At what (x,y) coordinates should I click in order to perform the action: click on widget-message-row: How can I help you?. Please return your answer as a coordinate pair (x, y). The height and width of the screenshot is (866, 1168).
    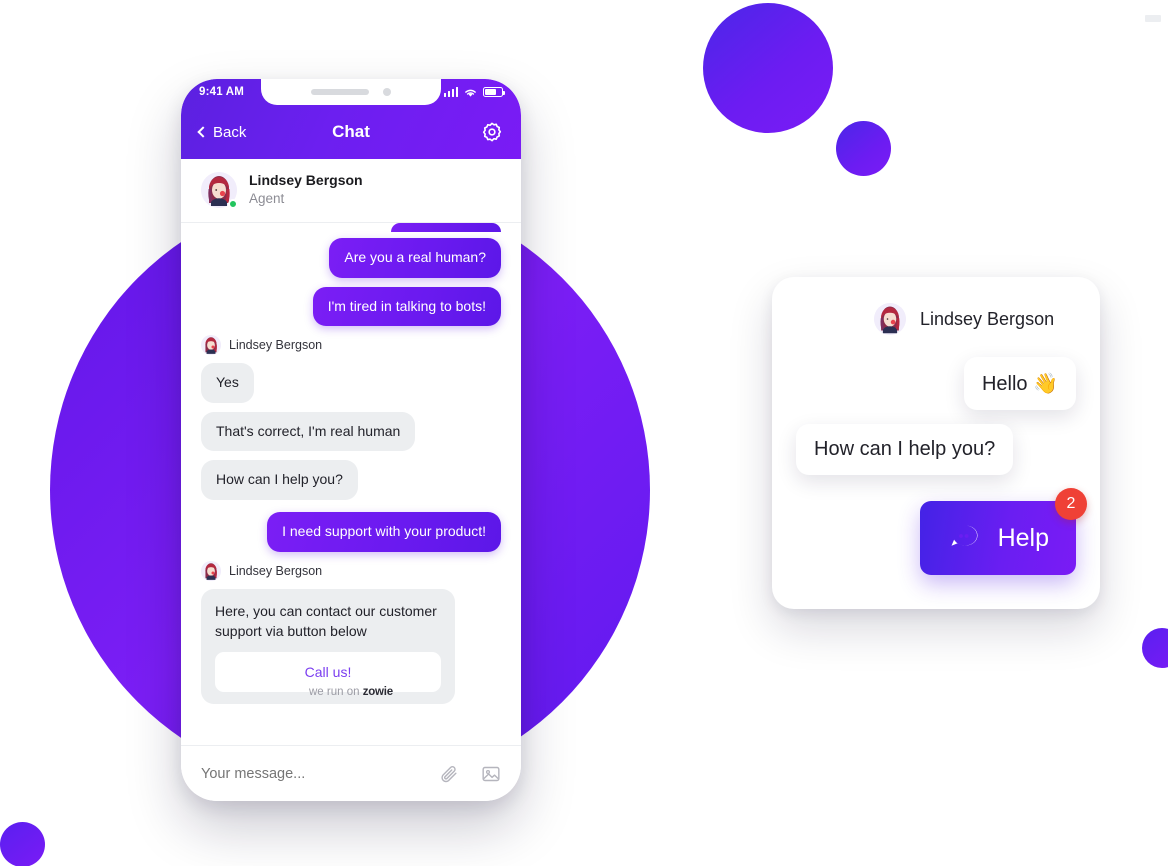
    Looking at the image, I should click on (936, 449).